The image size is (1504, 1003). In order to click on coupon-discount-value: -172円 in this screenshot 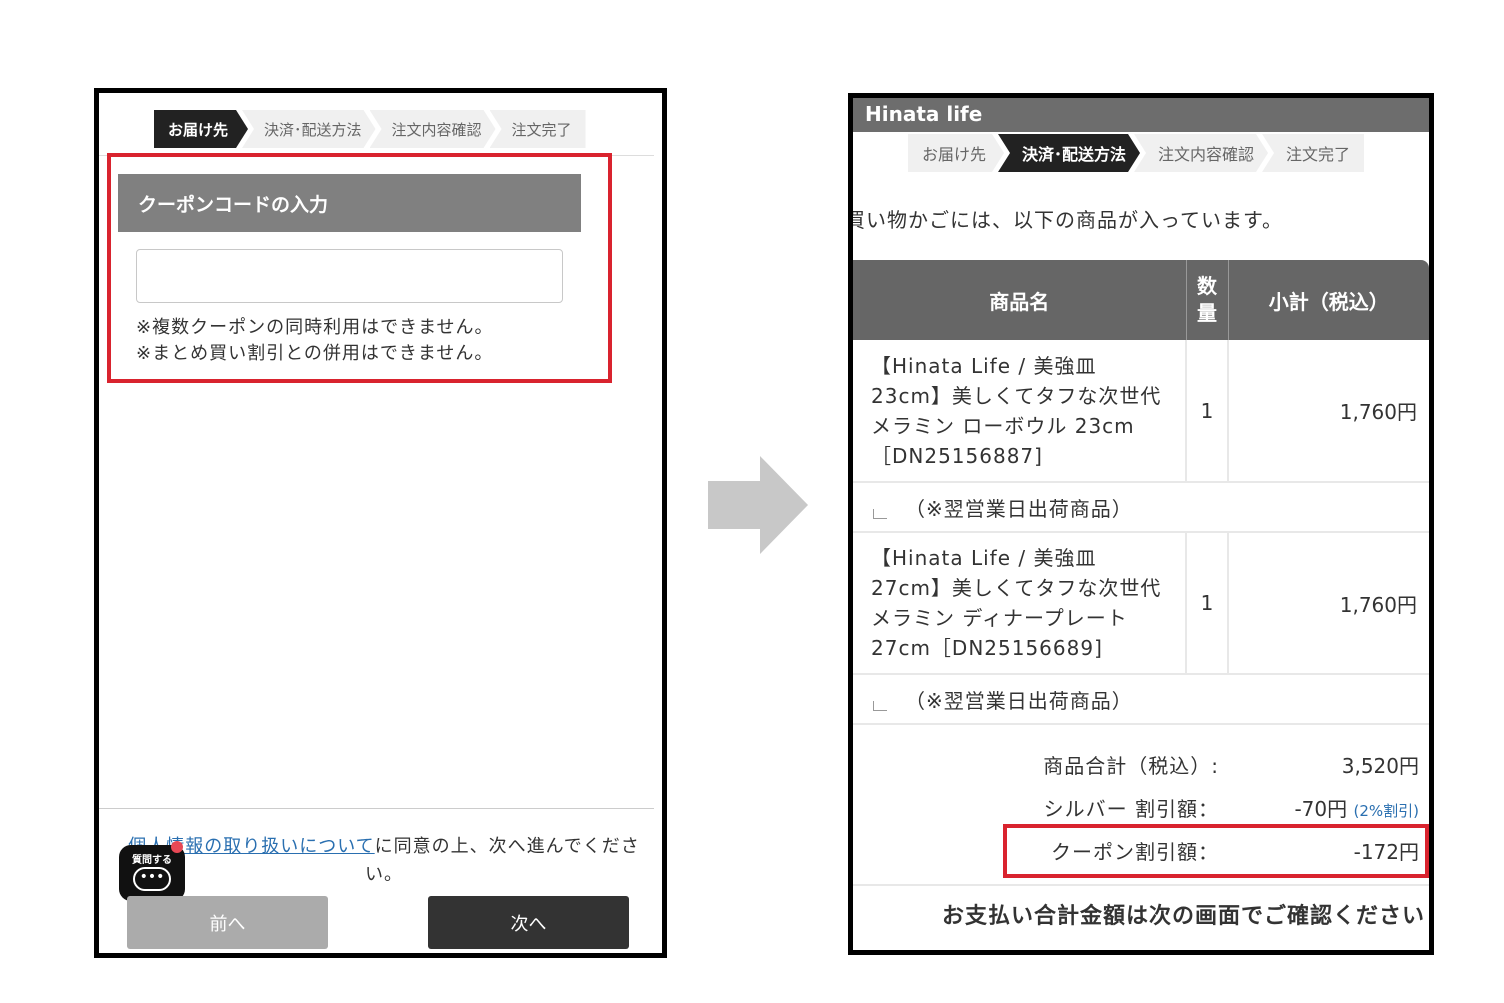, I will do `click(1386, 852)`.